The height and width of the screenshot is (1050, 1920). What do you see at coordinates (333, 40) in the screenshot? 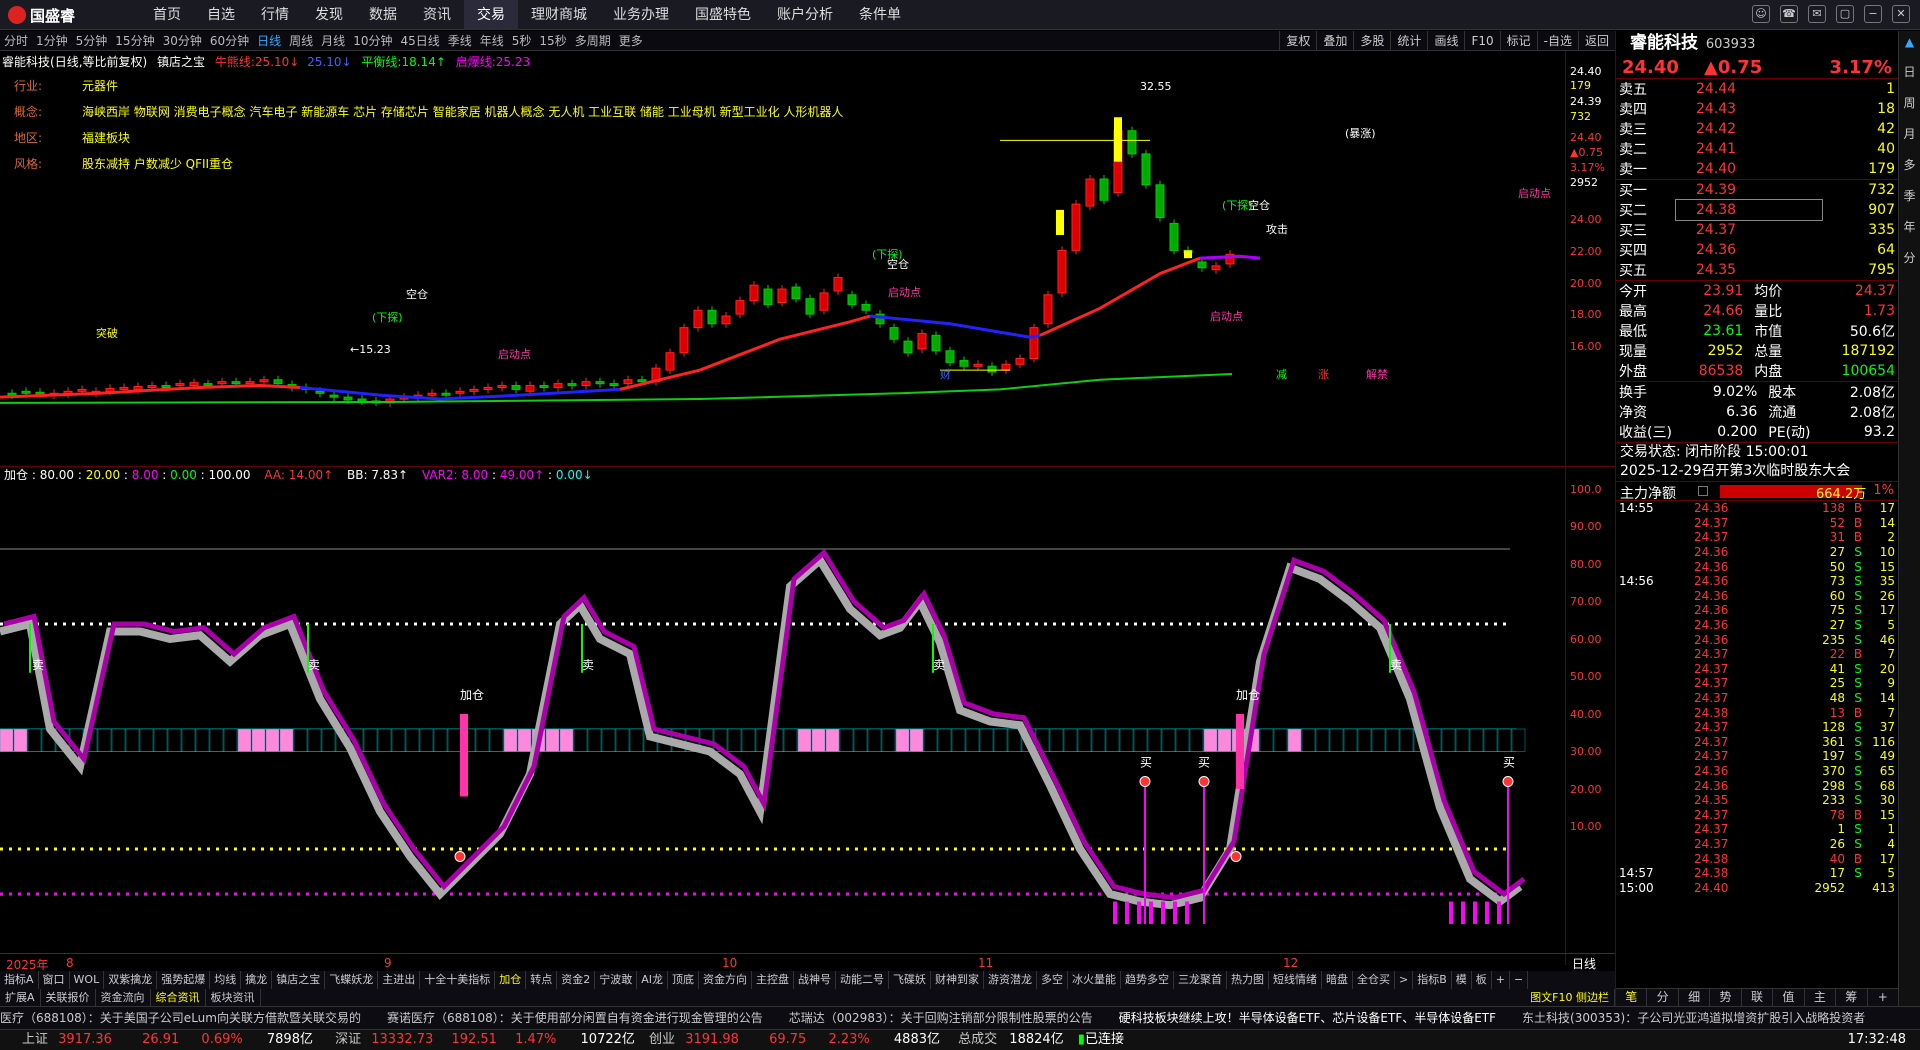
I see `period-tab-8: 月线` at bounding box center [333, 40].